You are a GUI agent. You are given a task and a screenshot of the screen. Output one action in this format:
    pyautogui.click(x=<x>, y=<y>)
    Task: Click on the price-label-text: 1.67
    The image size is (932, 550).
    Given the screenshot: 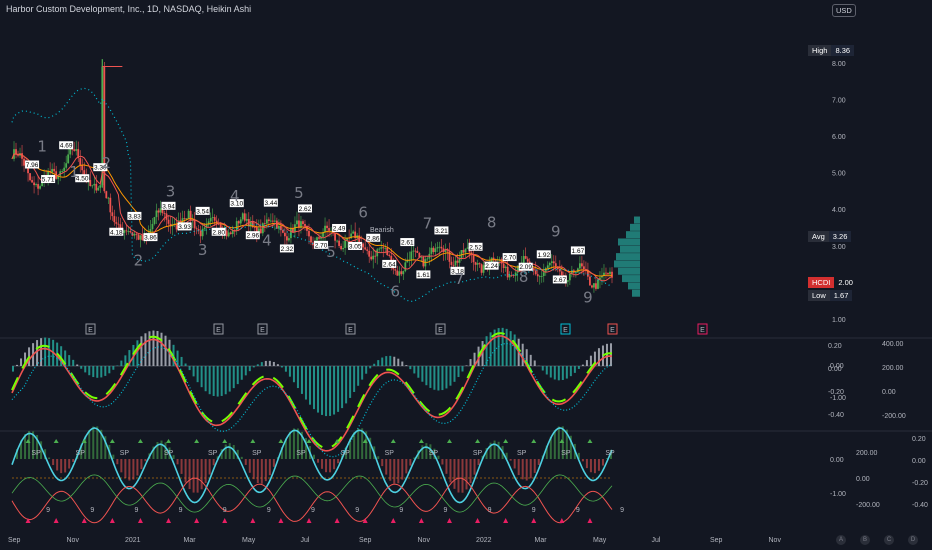 What is the action you would take?
    pyautogui.click(x=578, y=251)
    